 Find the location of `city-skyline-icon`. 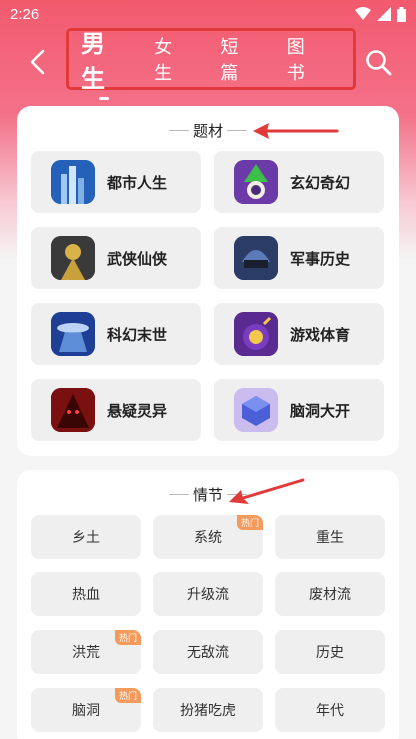

city-skyline-icon is located at coordinates (73, 182).